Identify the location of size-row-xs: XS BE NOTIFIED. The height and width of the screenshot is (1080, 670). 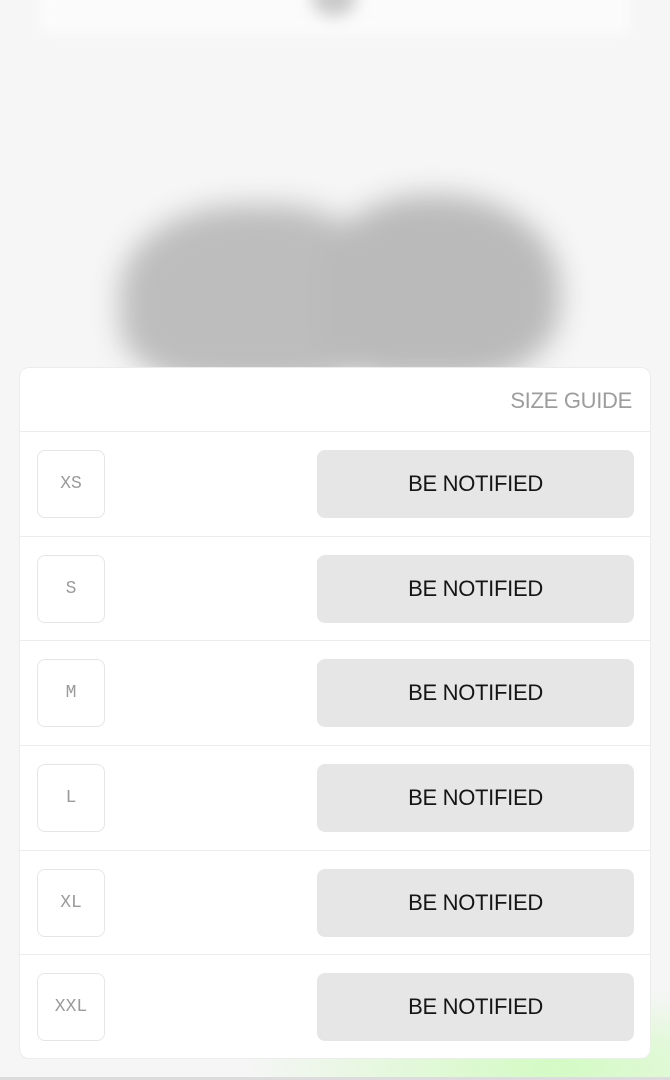
(335, 484).